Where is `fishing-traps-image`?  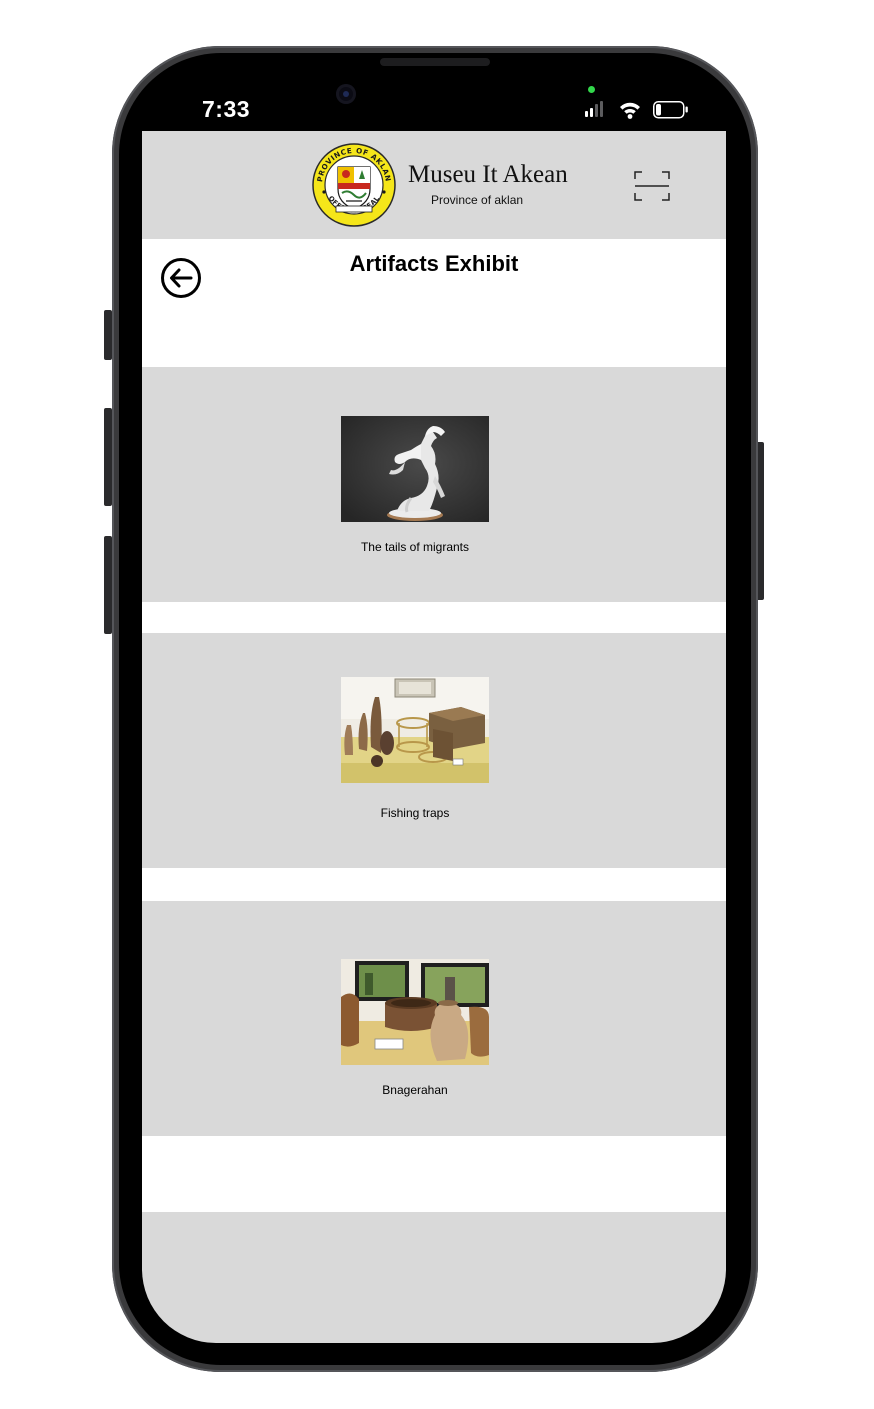
fishing-traps-image is located at coordinates (415, 730).